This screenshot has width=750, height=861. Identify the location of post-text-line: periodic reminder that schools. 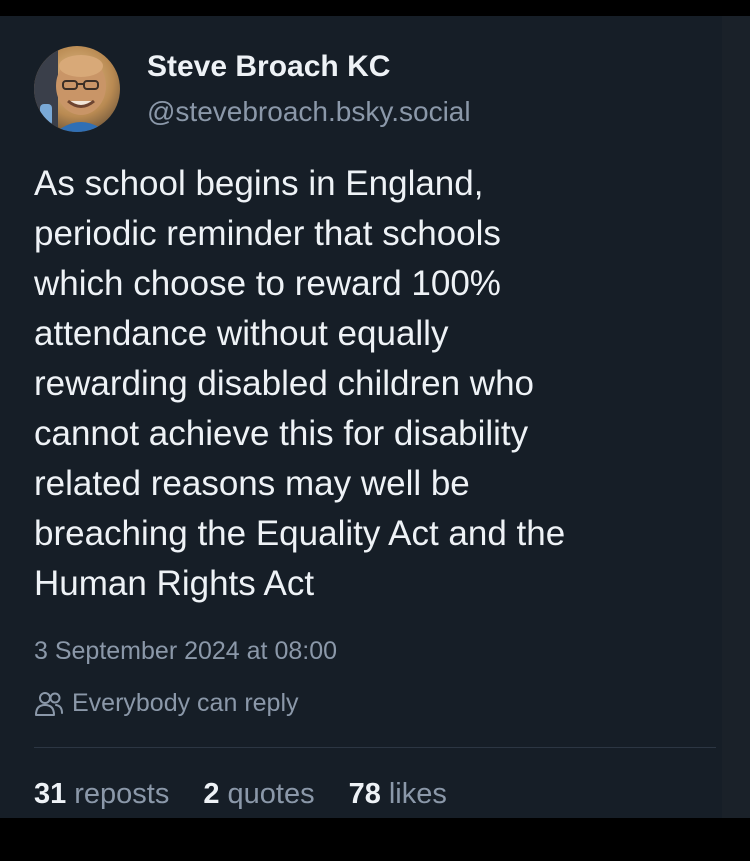
(267, 233).